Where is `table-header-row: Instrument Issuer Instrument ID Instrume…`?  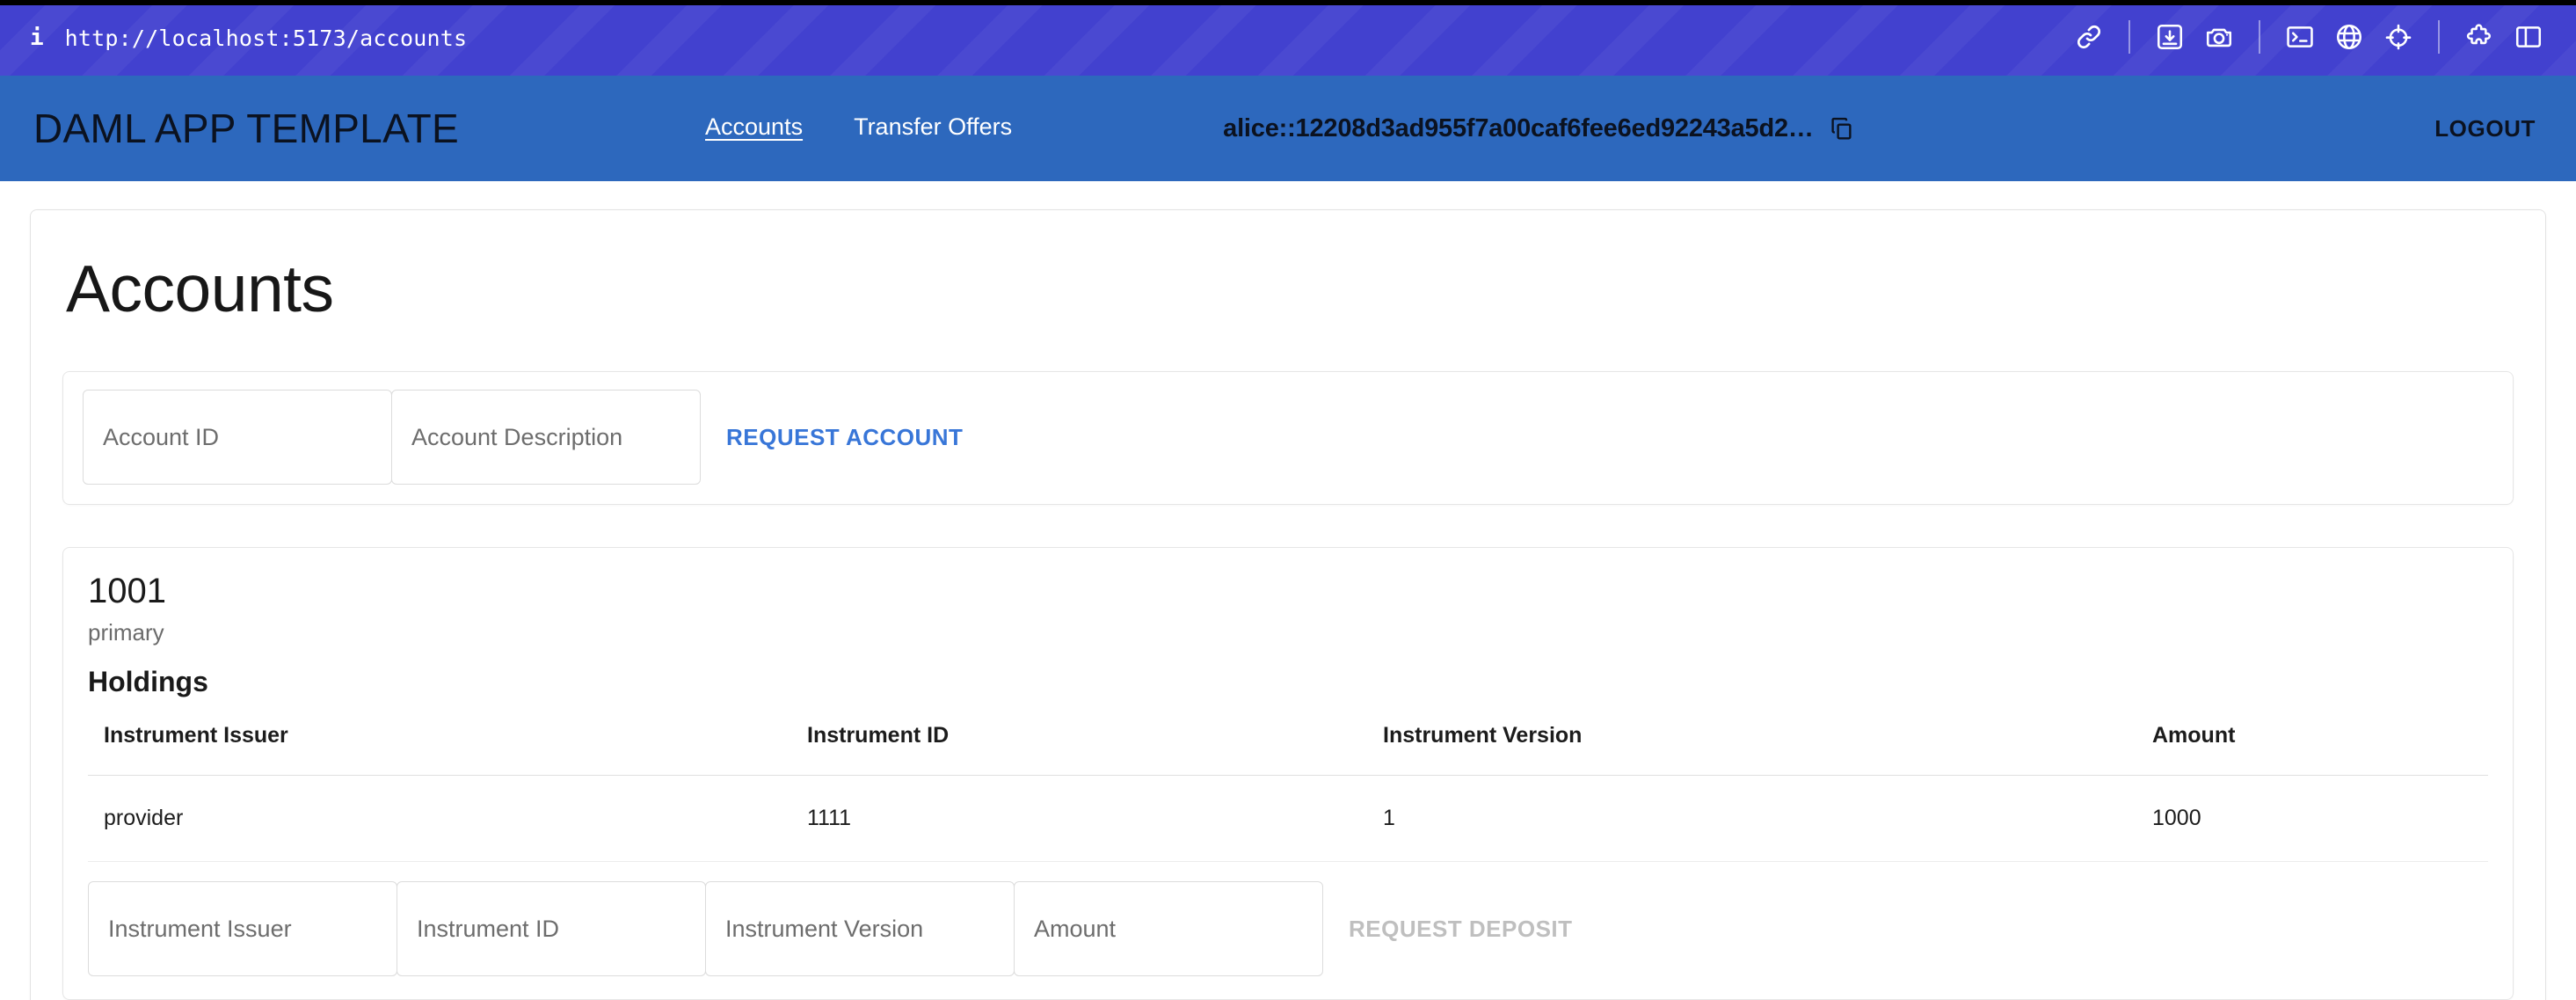
table-header-row: Instrument Issuer Instrument ID Instrume… is located at coordinates (1288, 744).